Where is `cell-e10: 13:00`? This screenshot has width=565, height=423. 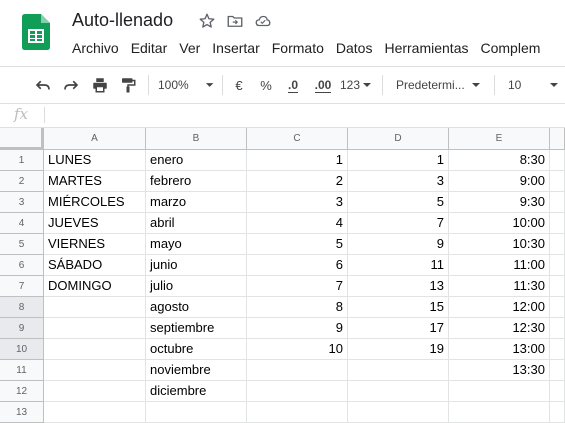
cell-e10: 13:00 is located at coordinates (499, 349).